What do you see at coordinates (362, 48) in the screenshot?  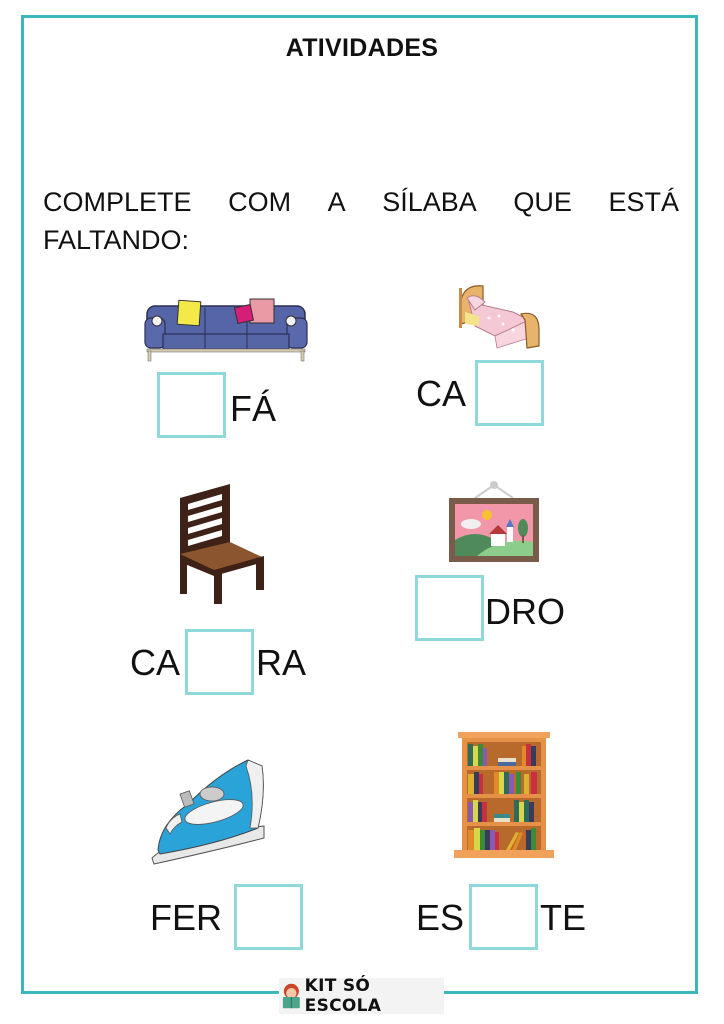 I see `page-title: ATIVIDADES` at bounding box center [362, 48].